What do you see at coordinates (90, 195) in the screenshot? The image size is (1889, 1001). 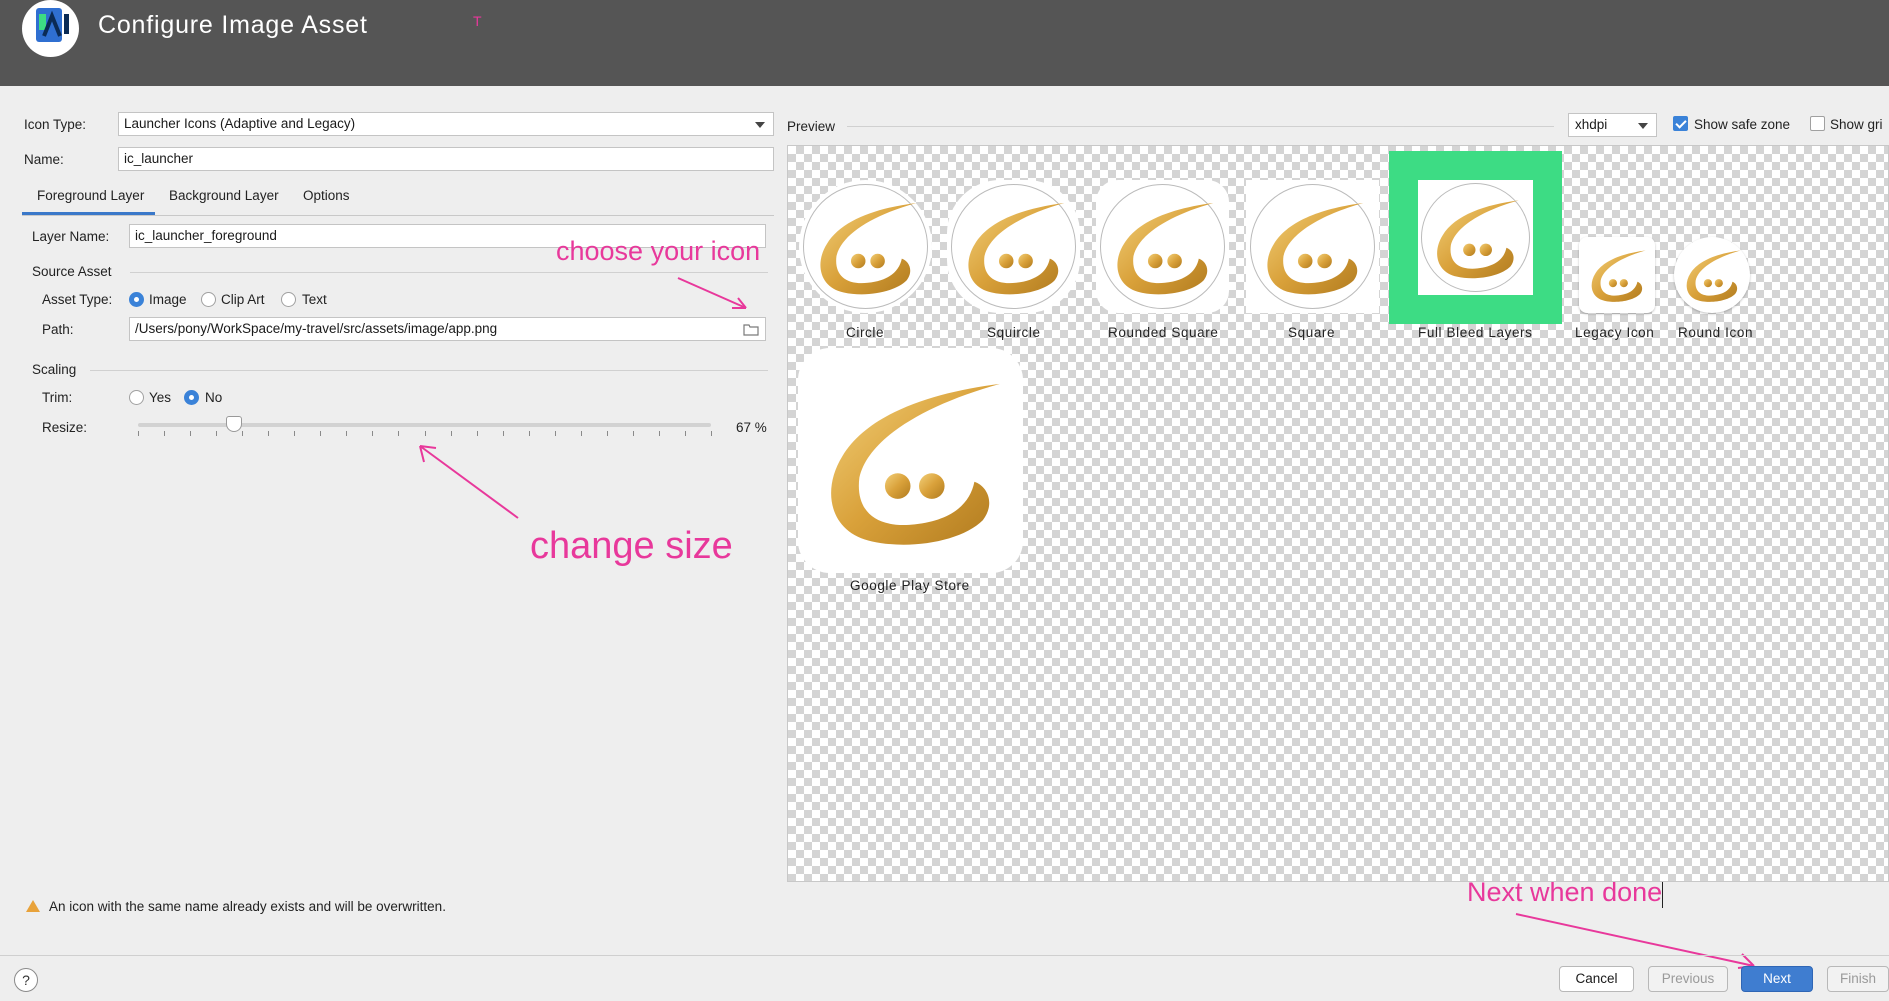 I see `tab-foreground-layer: Foreground Layer` at bounding box center [90, 195].